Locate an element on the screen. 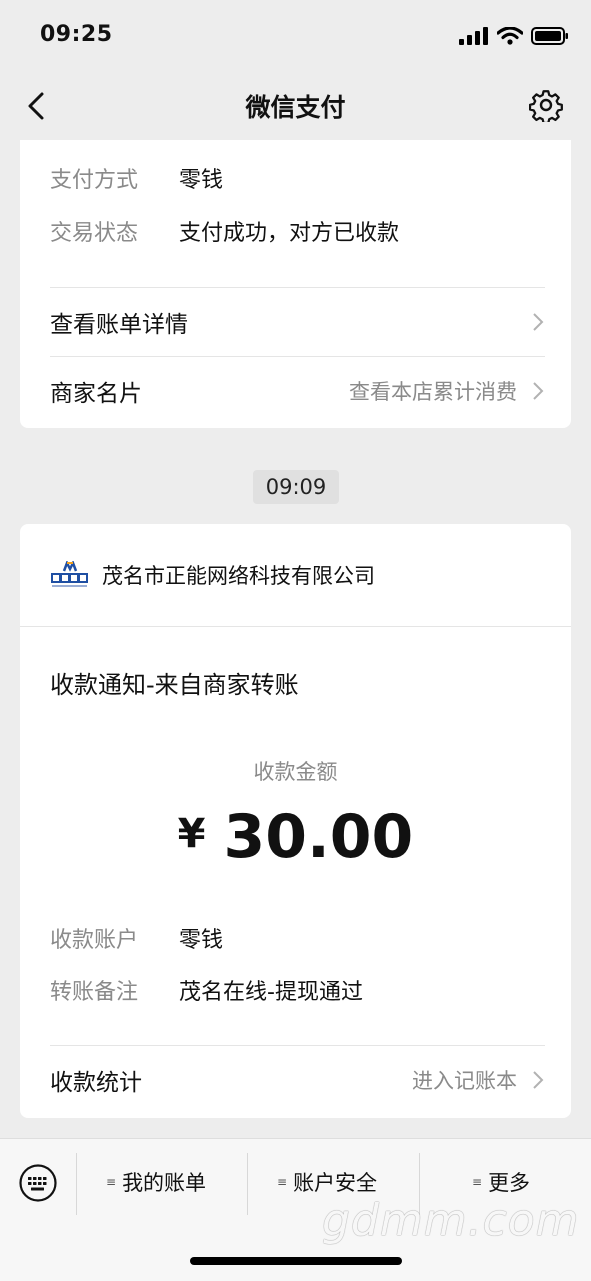 The height and width of the screenshot is (1281, 591). tab-more: ≡ 更多 is located at coordinates (501, 1182).